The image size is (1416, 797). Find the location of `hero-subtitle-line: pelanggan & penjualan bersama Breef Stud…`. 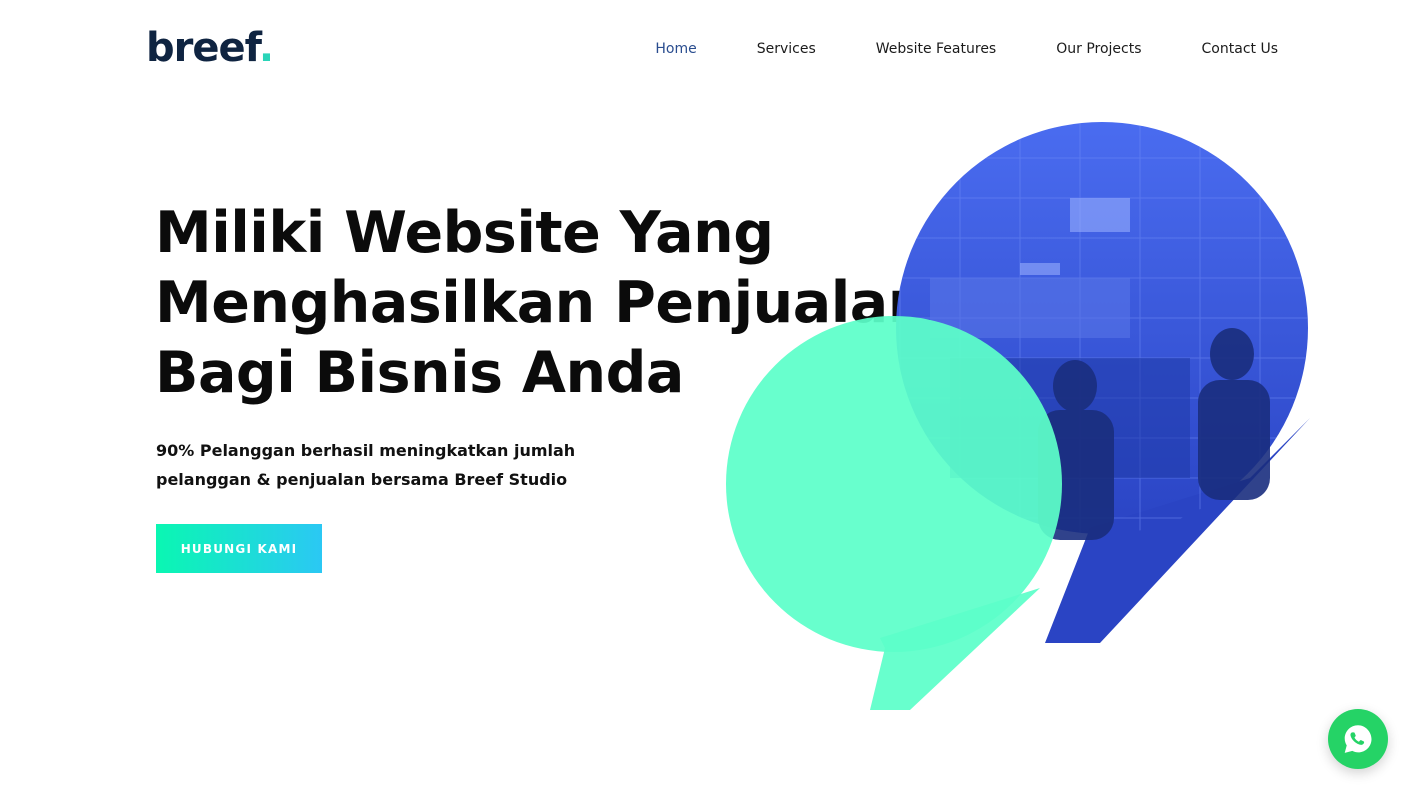

hero-subtitle-line: pelanggan & penjualan bersama Breef Stud… is located at coordinates (362, 479).